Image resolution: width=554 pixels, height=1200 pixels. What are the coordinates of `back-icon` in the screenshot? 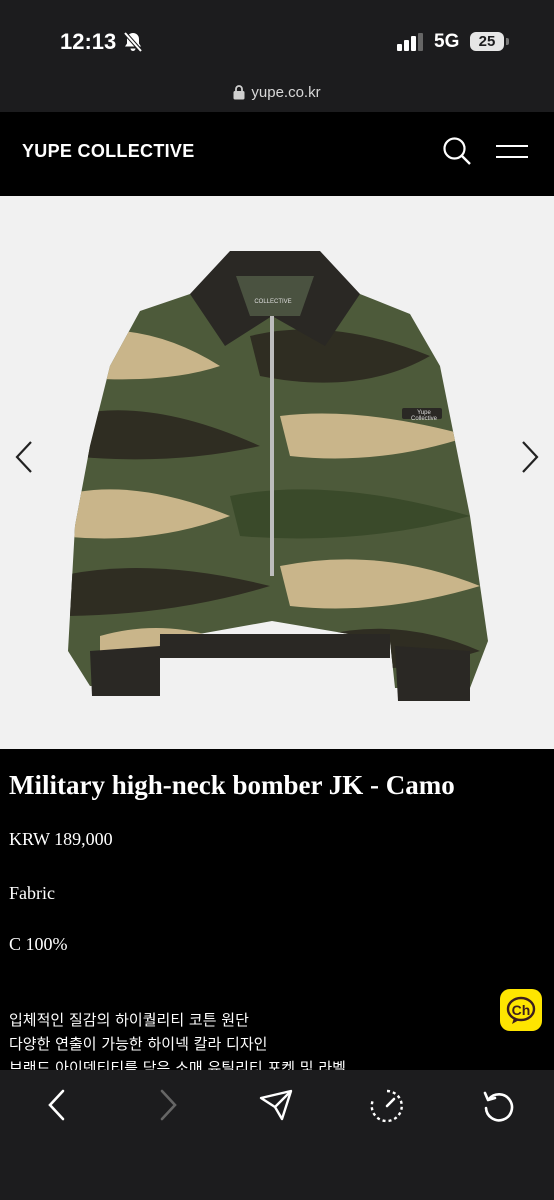 It's located at (57, 1105).